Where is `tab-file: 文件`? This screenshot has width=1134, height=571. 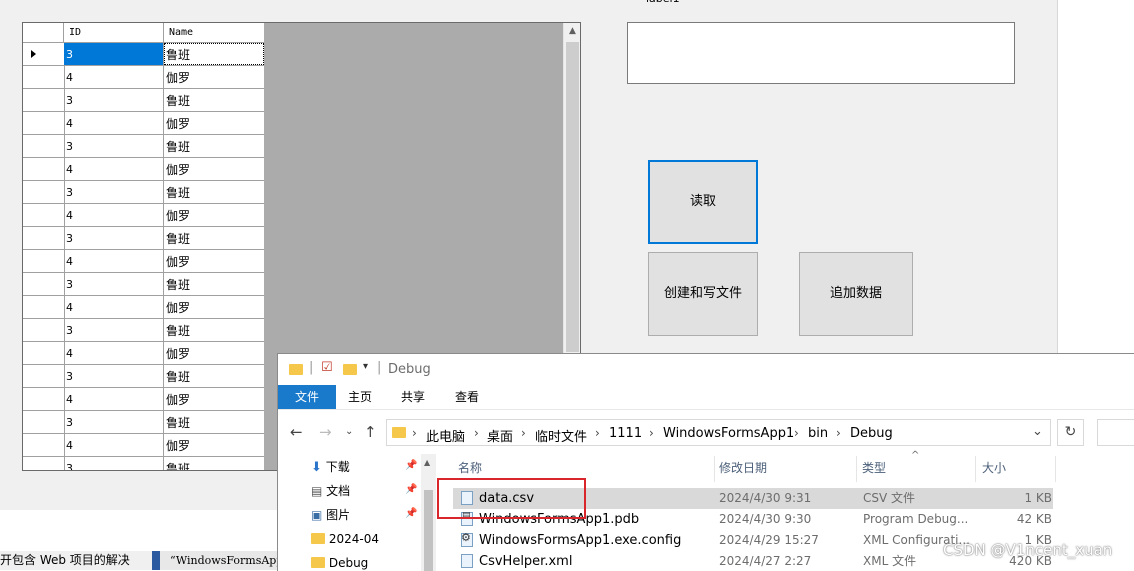
tab-file: 文件 is located at coordinates (307, 397).